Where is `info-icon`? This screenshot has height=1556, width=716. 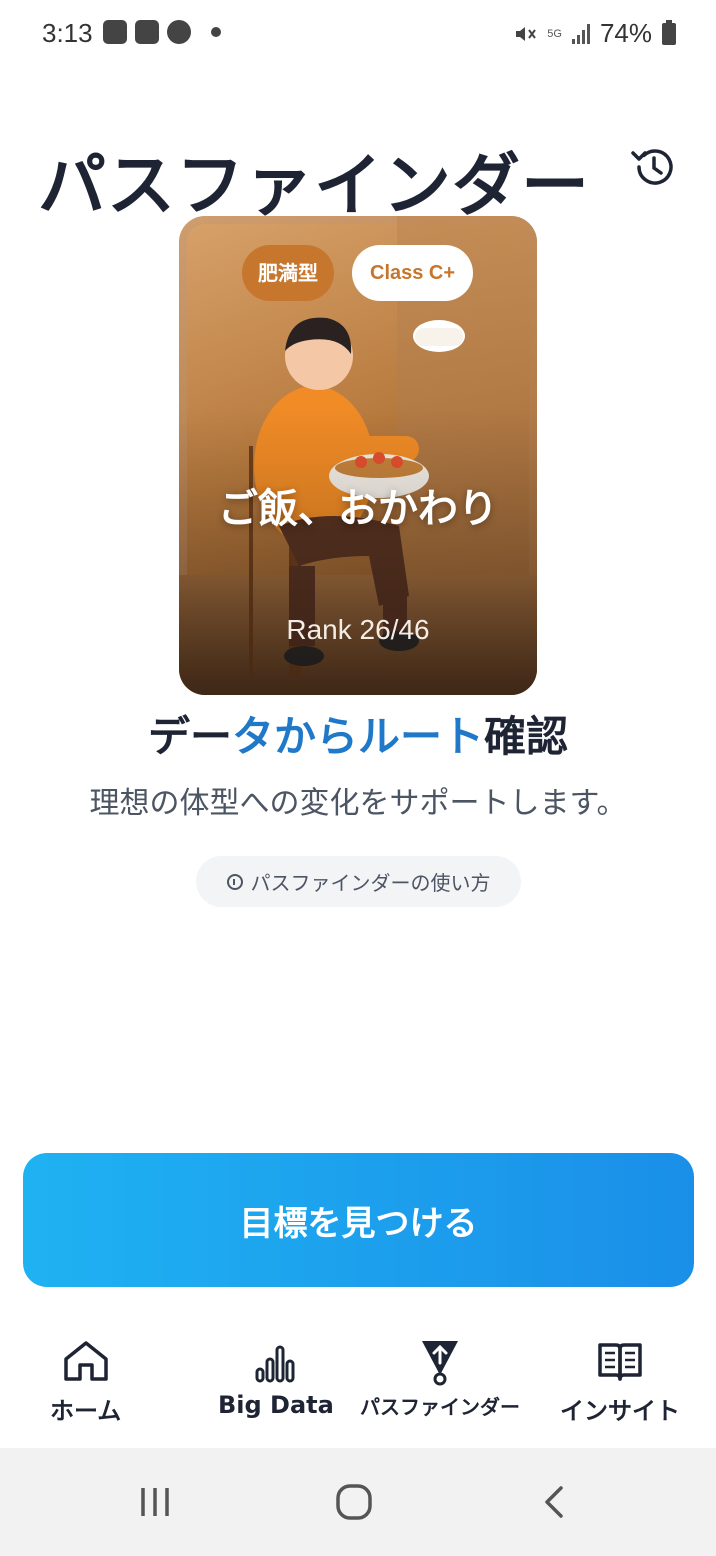
info-icon is located at coordinates (234, 881).